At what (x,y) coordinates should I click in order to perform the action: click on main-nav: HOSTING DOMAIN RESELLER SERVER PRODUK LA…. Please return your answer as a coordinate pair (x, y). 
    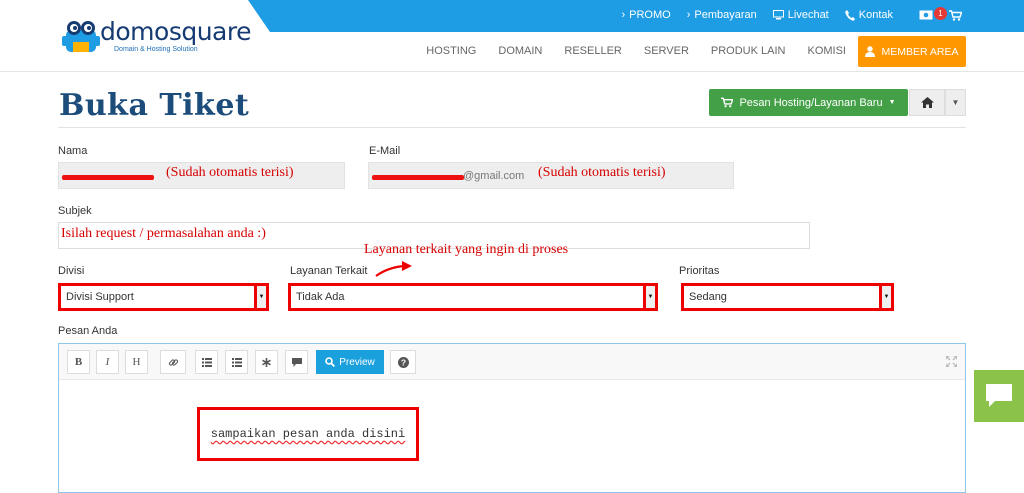
    Looking at the image, I should click on (636, 51).